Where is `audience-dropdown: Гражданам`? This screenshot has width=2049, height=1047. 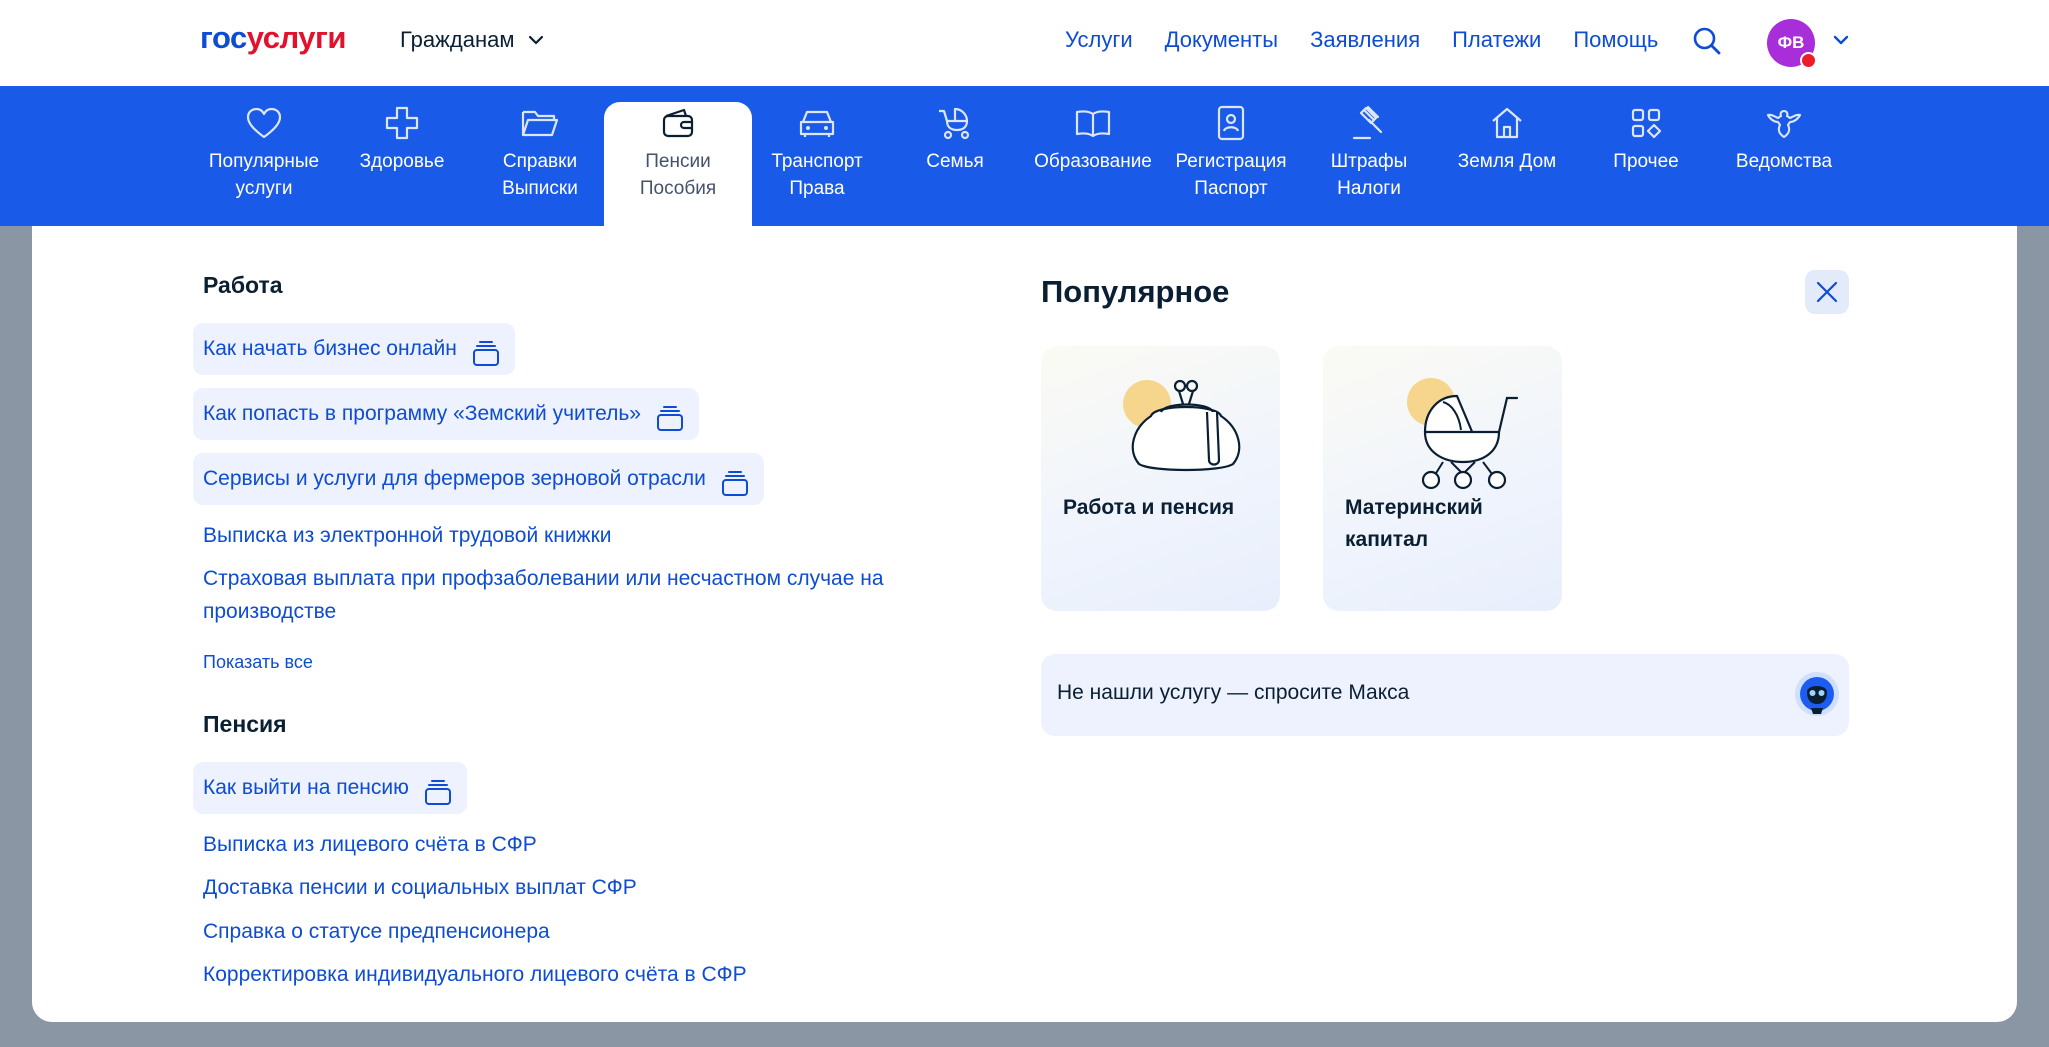
audience-dropdown: Гражданам is located at coordinates (472, 40).